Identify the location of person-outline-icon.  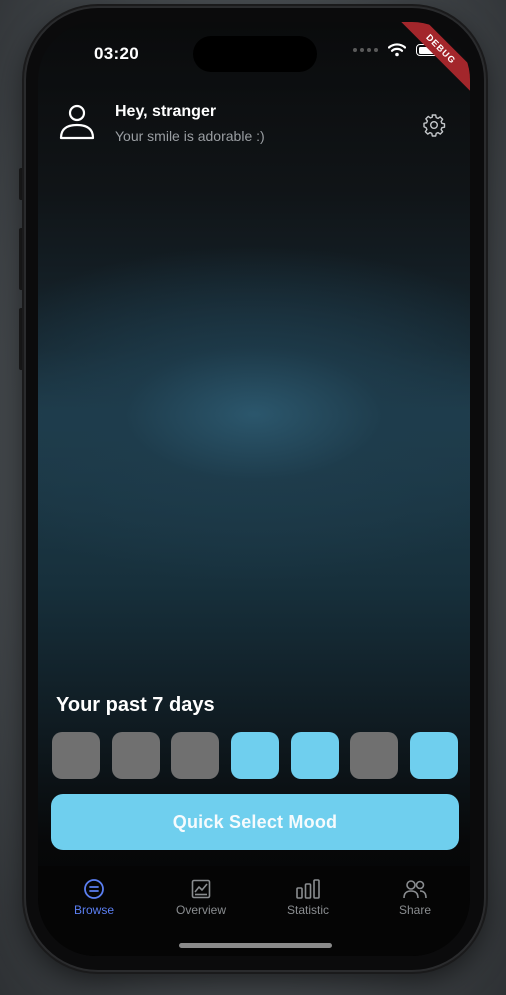
(77, 121).